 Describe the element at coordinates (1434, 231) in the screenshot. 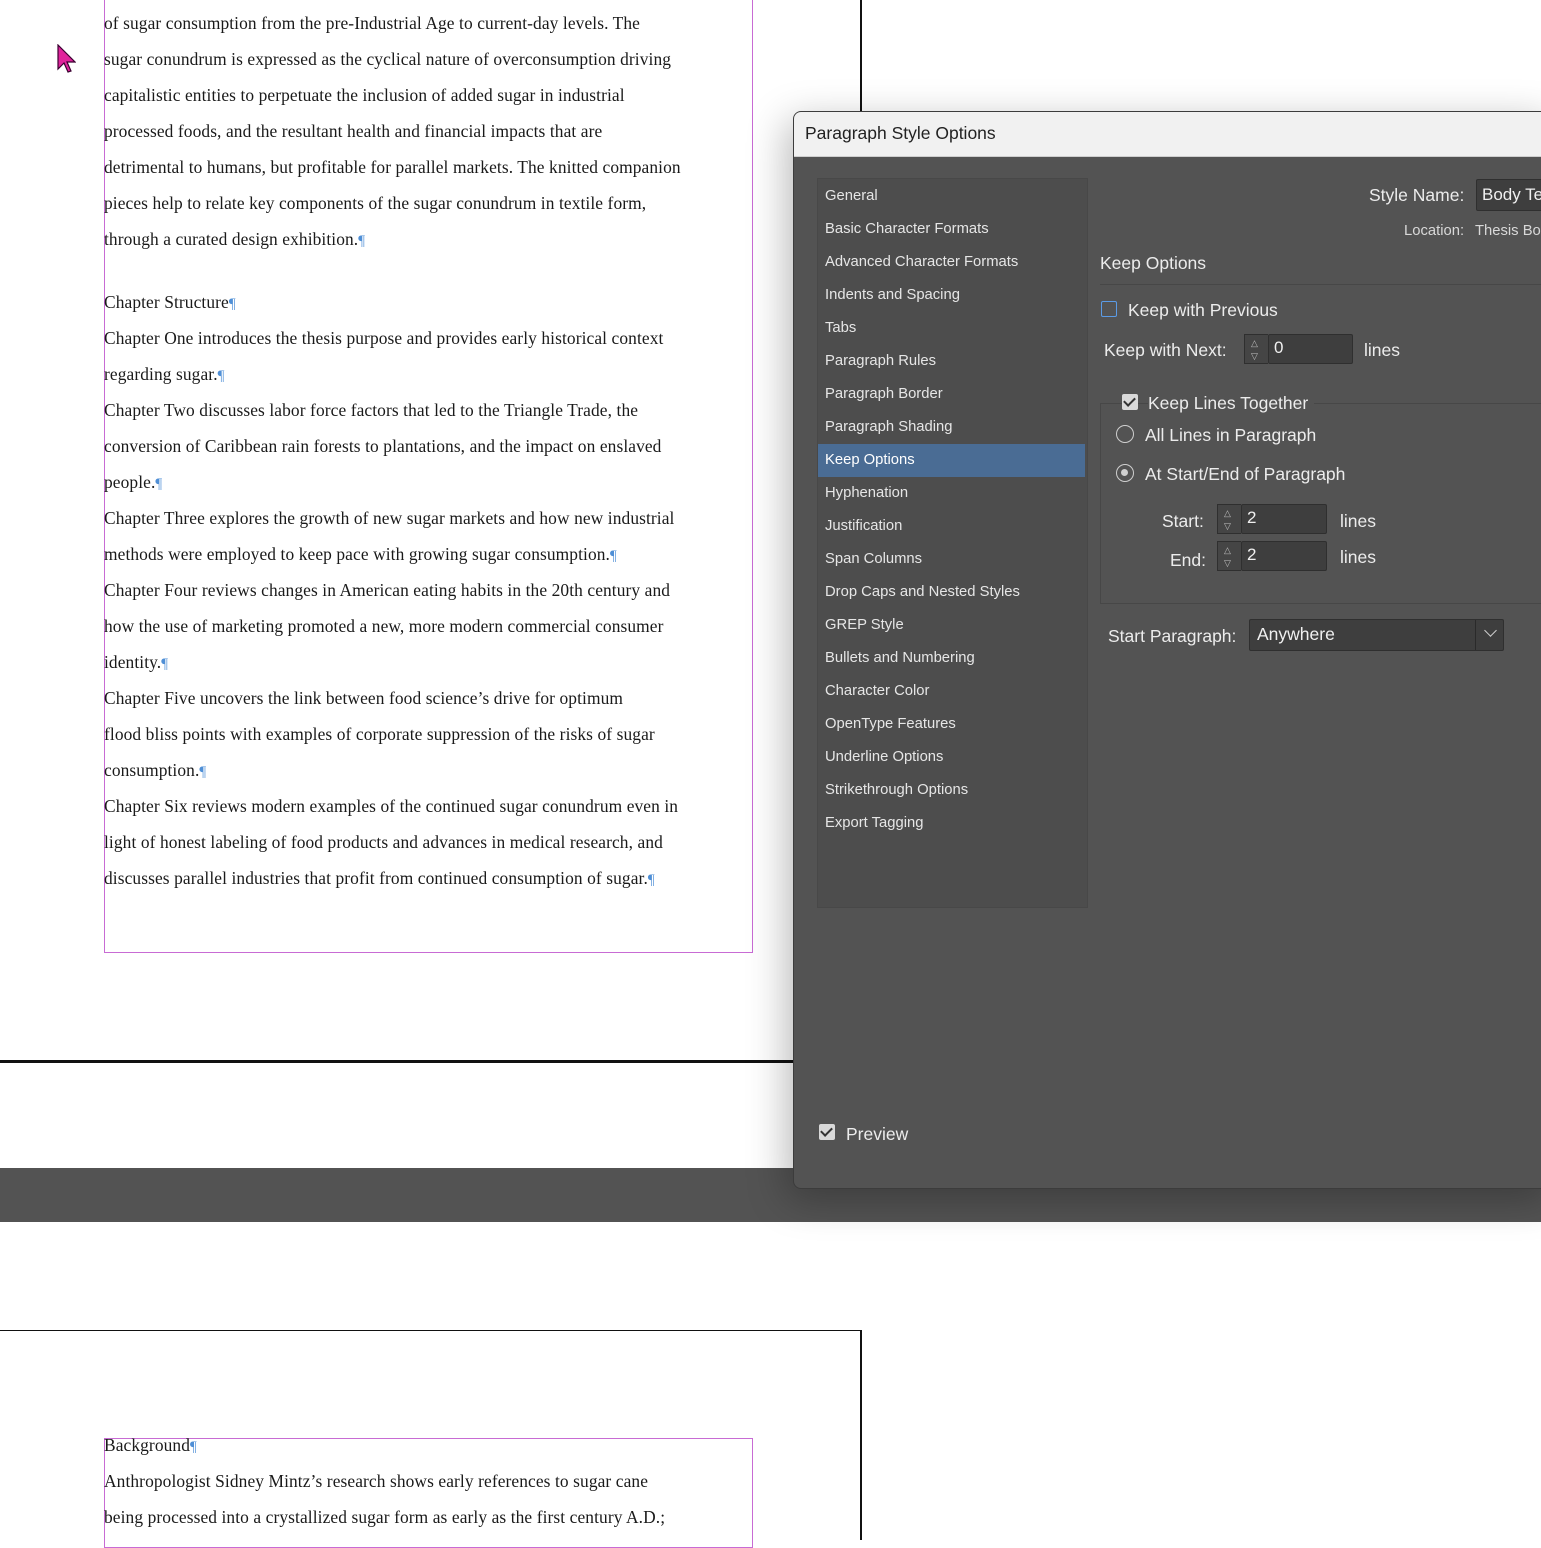

I see `location-label: Location:` at that location.